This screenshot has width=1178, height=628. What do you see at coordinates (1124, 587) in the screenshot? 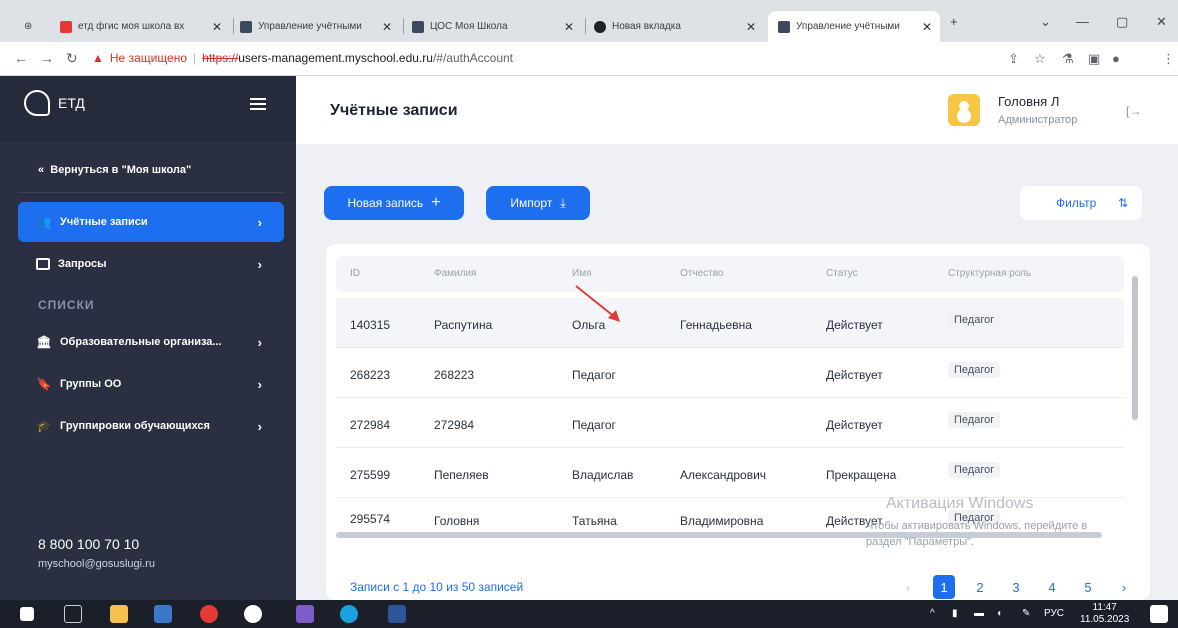
I see `next-page-icon: ›` at bounding box center [1124, 587].